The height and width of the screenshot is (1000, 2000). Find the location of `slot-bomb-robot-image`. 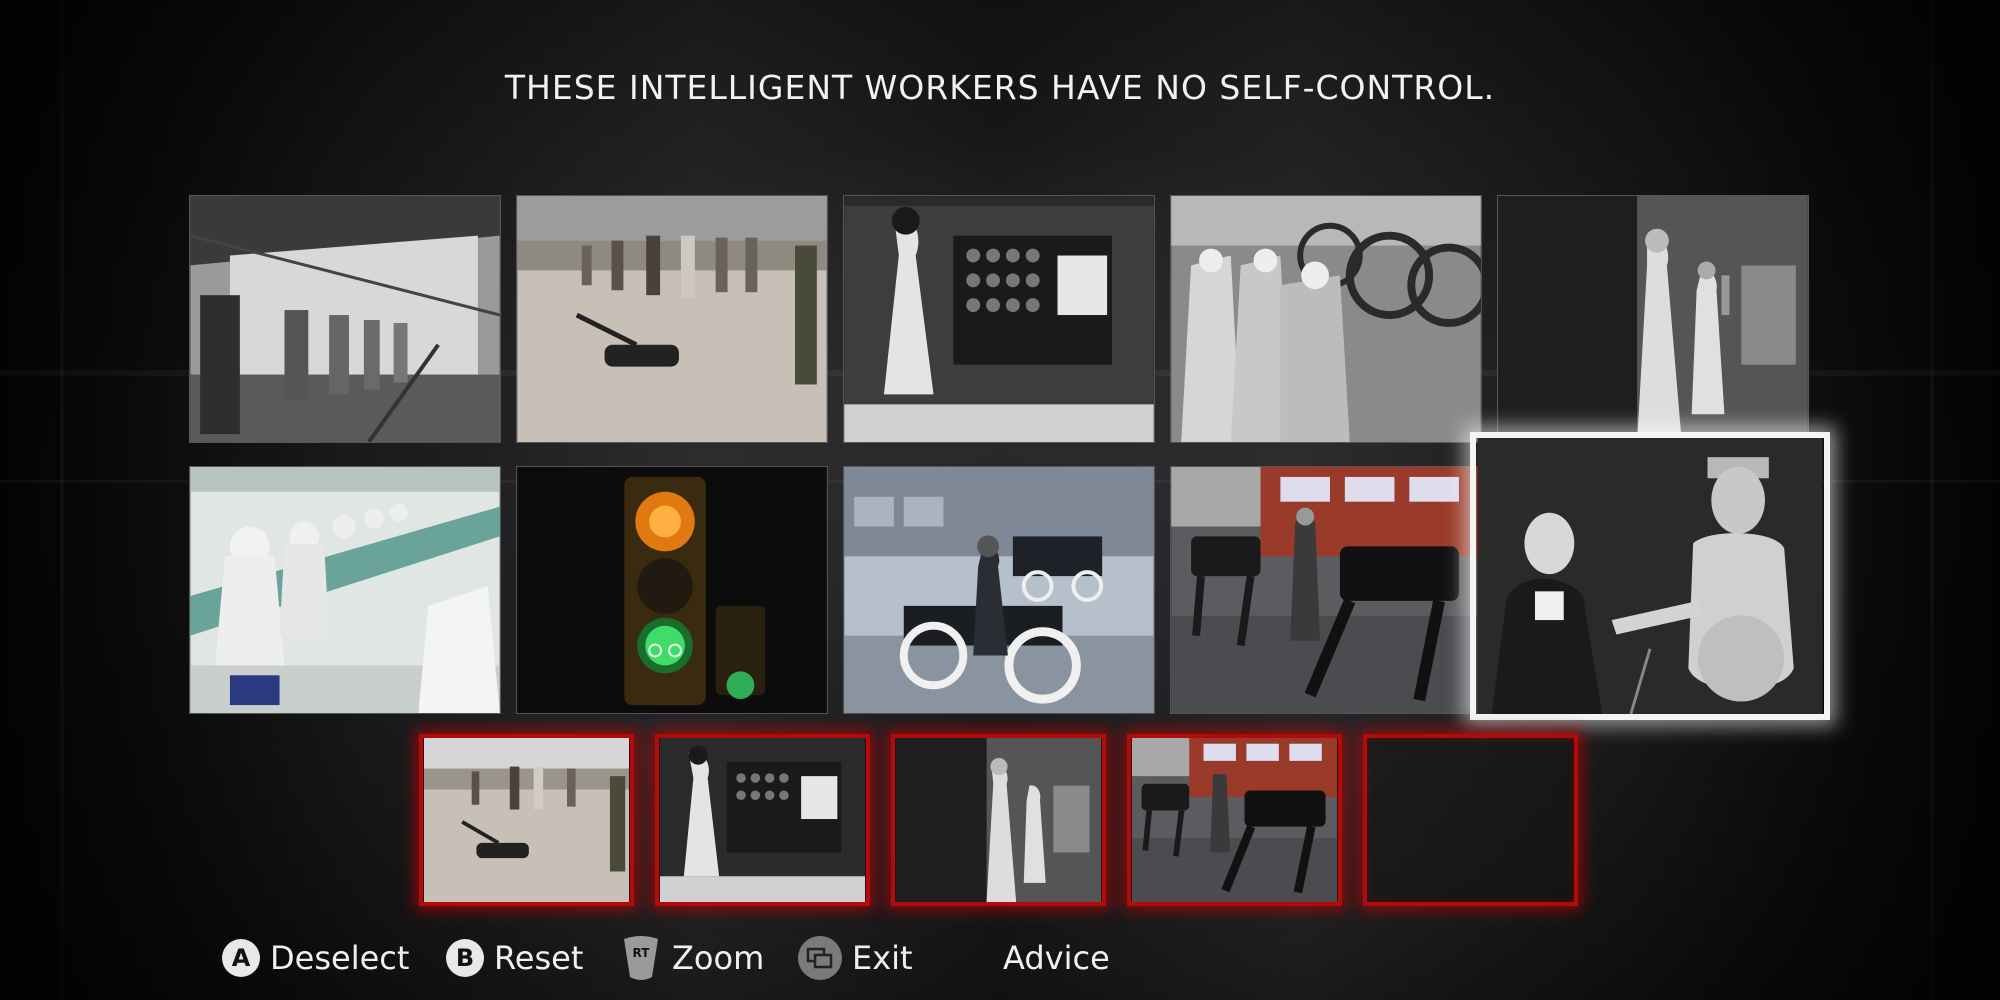

slot-bomb-robot-image is located at coordinates (526, 820).